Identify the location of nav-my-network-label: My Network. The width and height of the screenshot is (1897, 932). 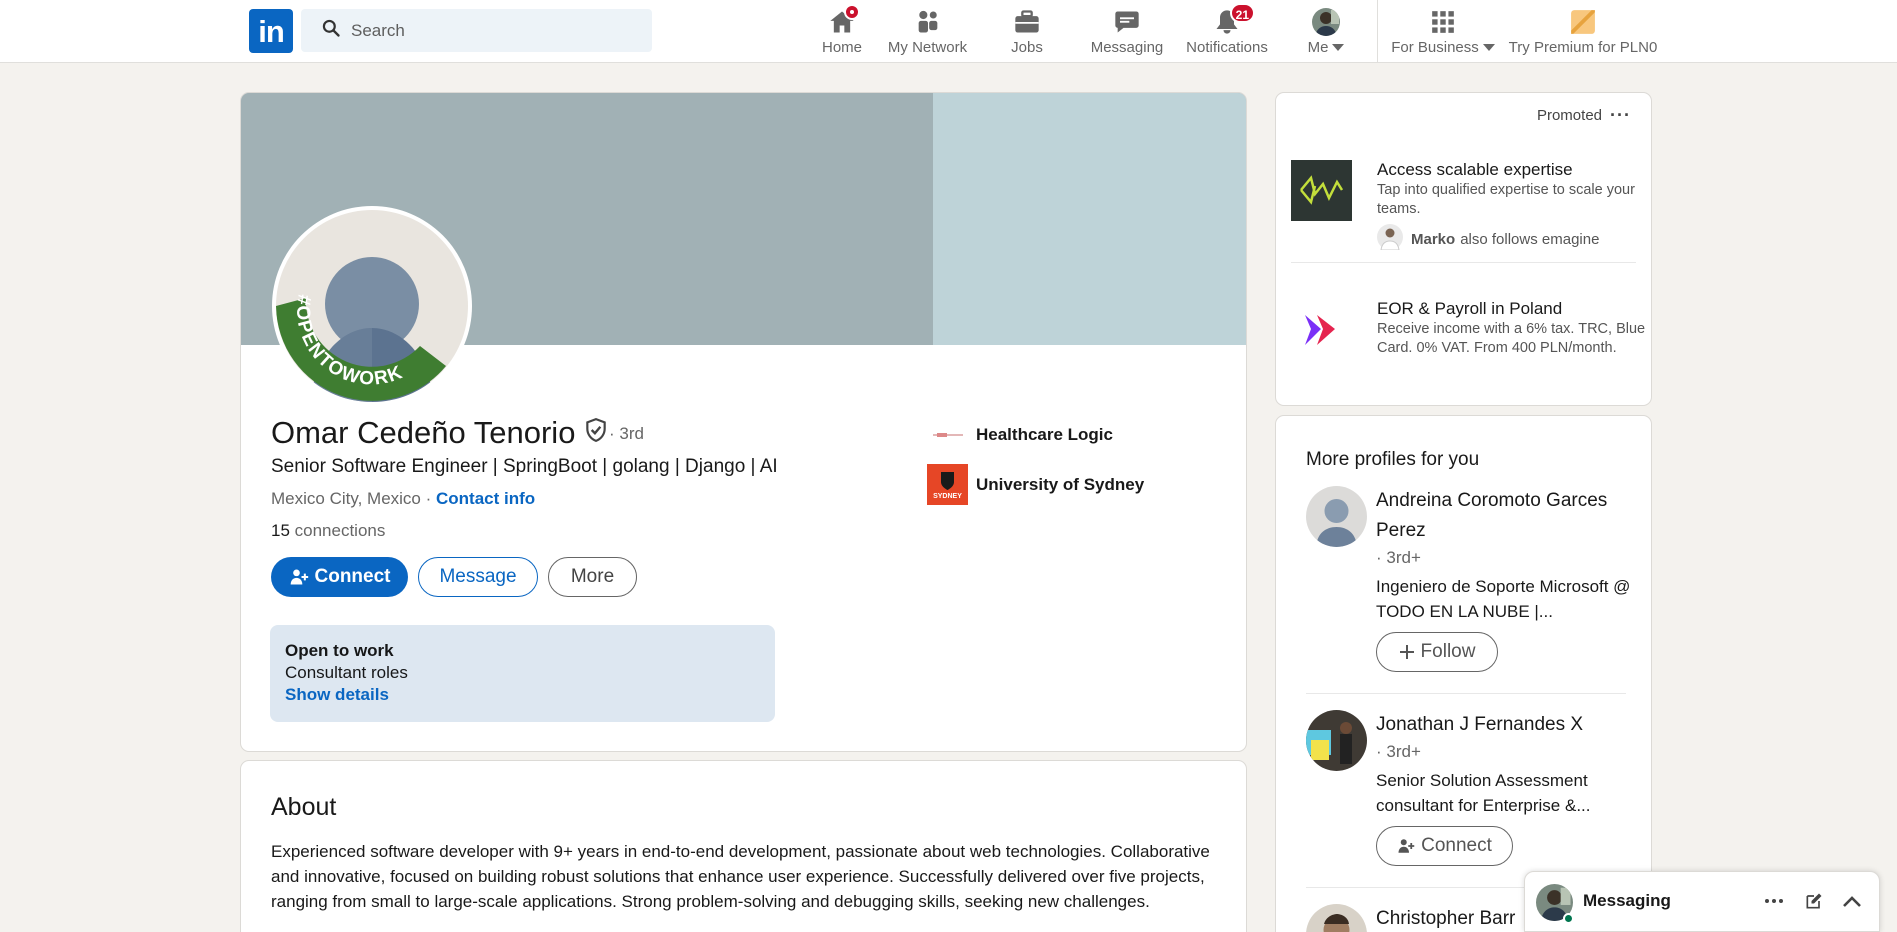
(927, 47).